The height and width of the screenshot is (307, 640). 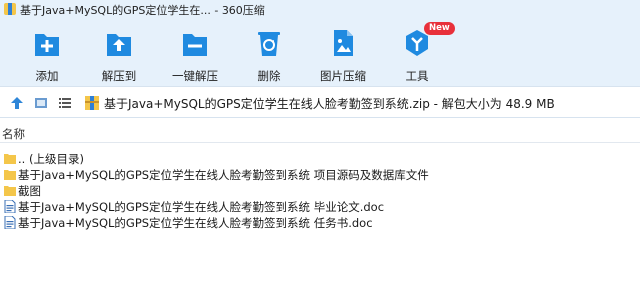 What do you see at coordinates (418, 53) in the screenshot?
I see `tools-button: New 工具` at bounding box center [418, 53].